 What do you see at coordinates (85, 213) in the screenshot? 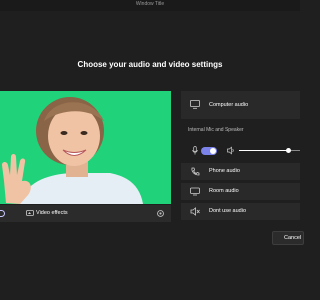
I see `video-controls-bar: Video effects` at bounding box center [85, 213].